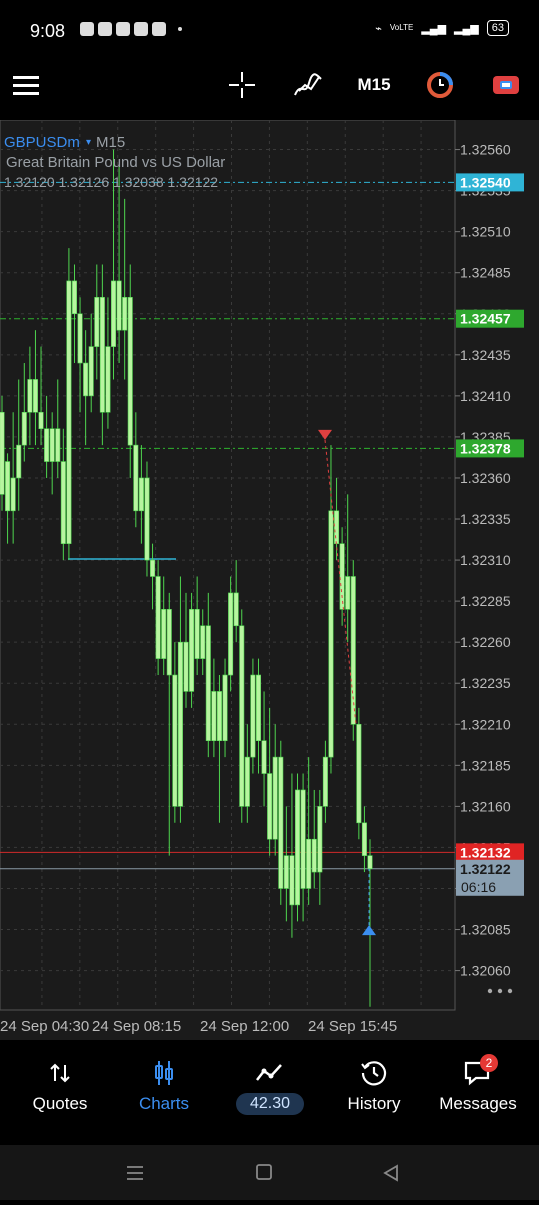 This screenshot has width=539, height=1205. I want to click on one-click-trading-button, so click(440, 85).